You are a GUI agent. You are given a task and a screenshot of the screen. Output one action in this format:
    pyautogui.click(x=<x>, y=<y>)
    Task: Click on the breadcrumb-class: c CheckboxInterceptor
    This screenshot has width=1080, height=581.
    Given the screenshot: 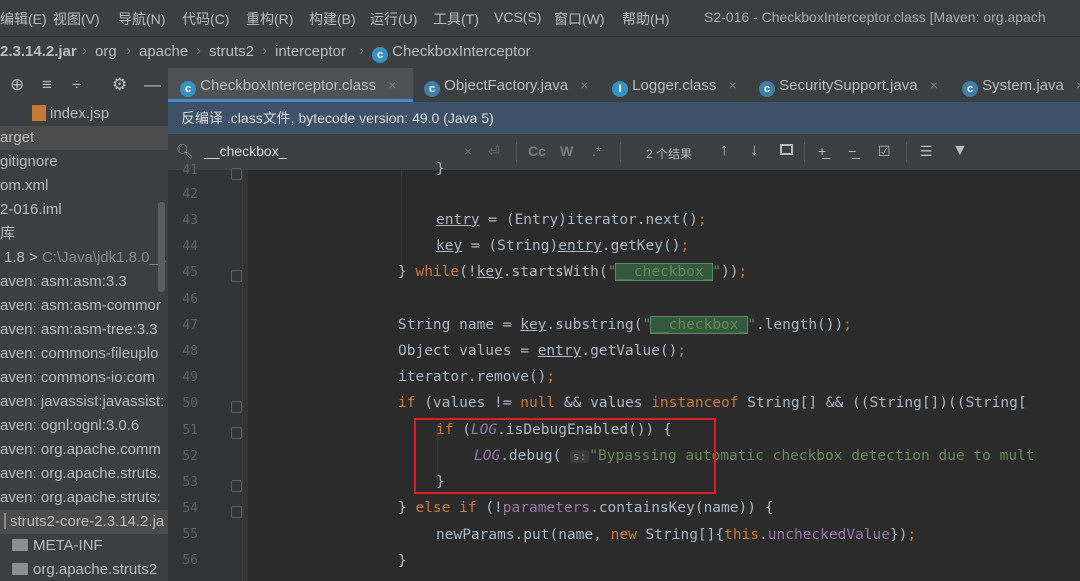 What is the action you would take?
    pyautogui.click(x=451, y=53)
    